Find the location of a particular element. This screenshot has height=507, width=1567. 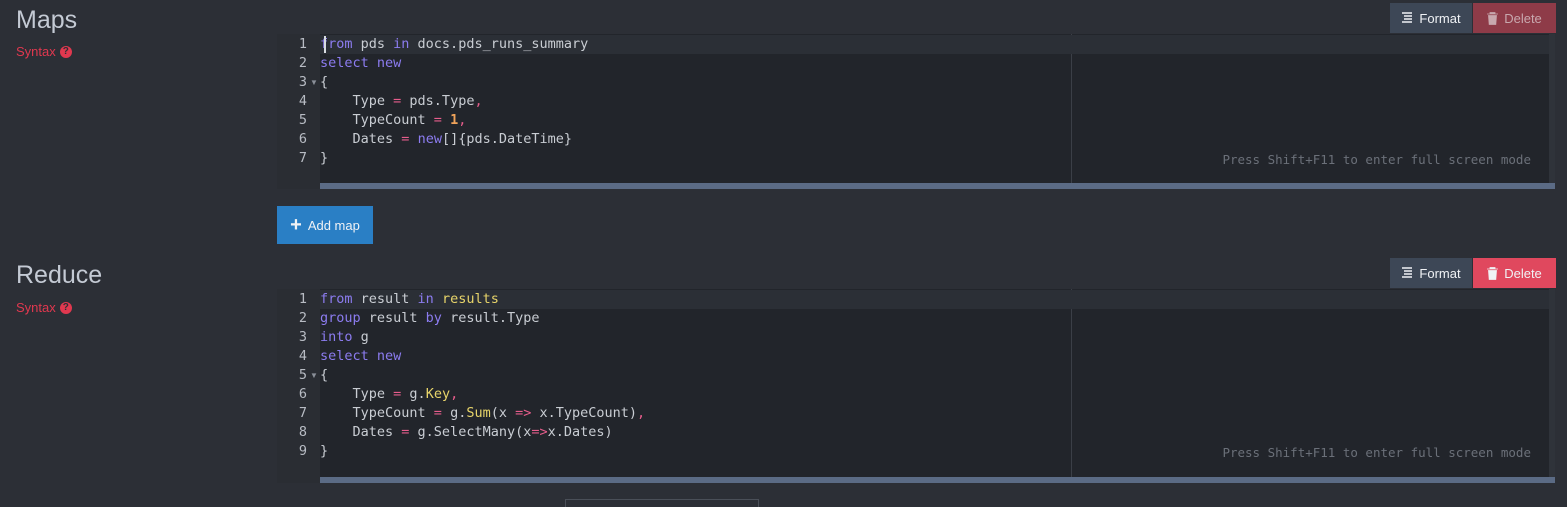

plus-icon: + is located at coordinates (296, 225).